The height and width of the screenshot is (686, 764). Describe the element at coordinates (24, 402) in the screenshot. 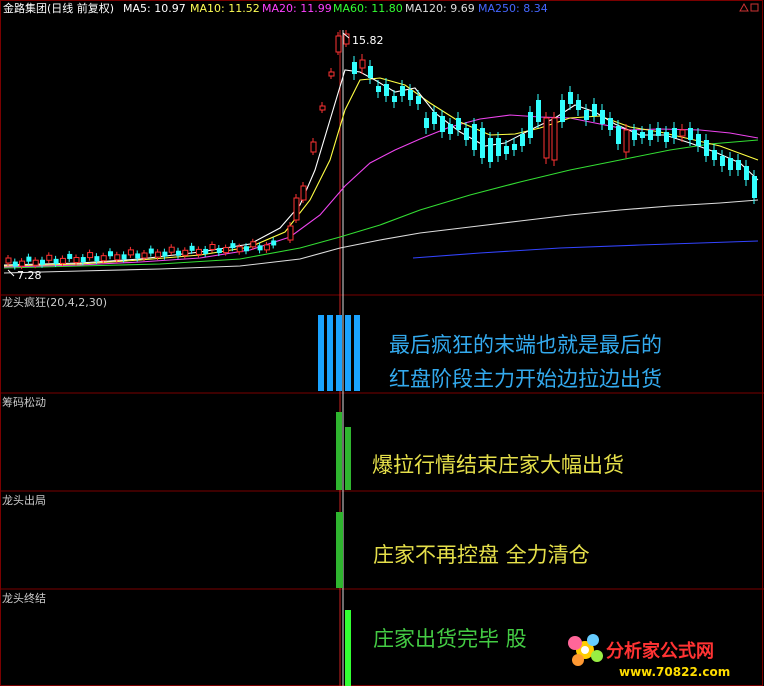

I see `panel-title-chouma-songdong: 筹码松动` at that location.